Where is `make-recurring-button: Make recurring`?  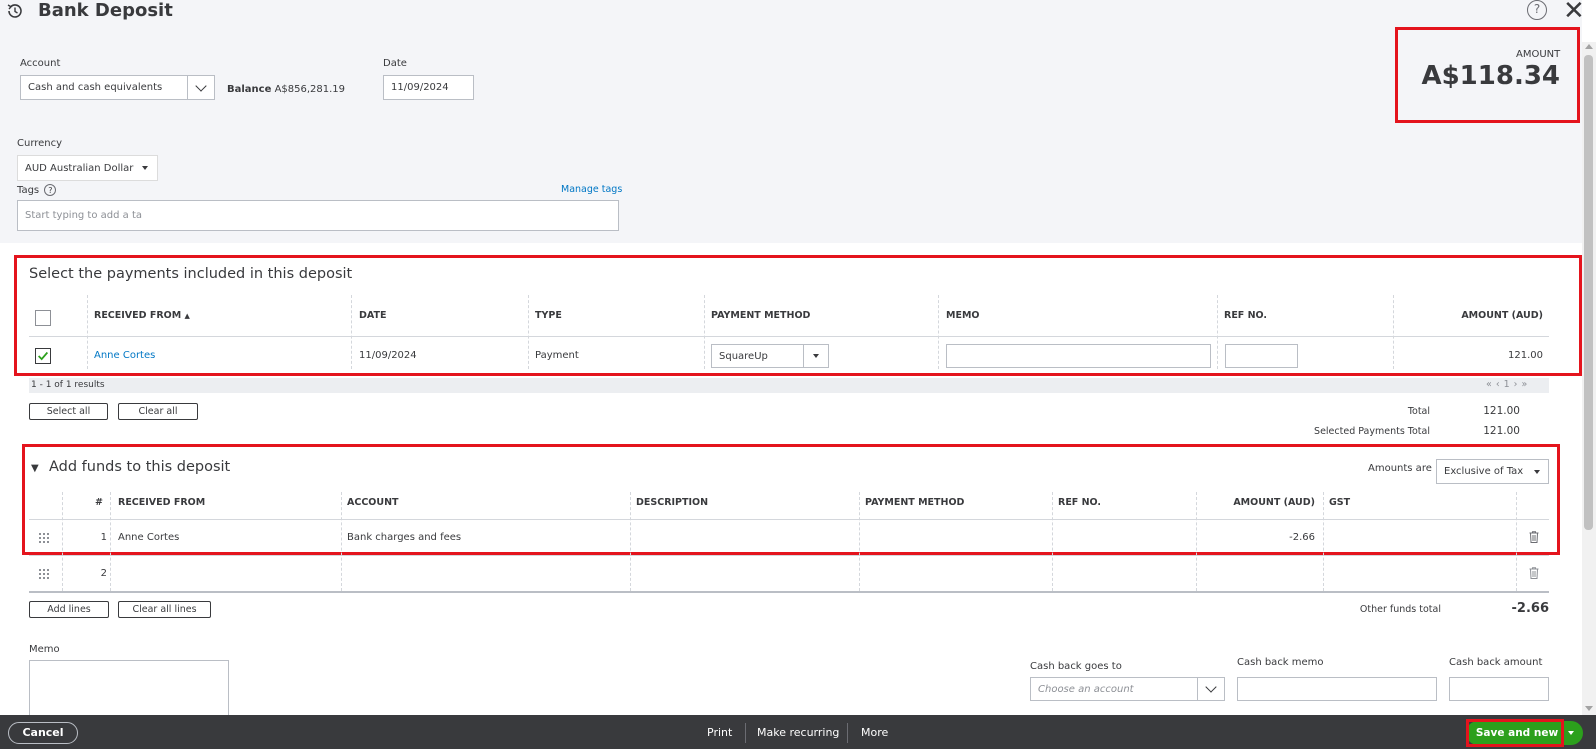
make-recurring-button: Make recurring is located at coordinates (798, 732).